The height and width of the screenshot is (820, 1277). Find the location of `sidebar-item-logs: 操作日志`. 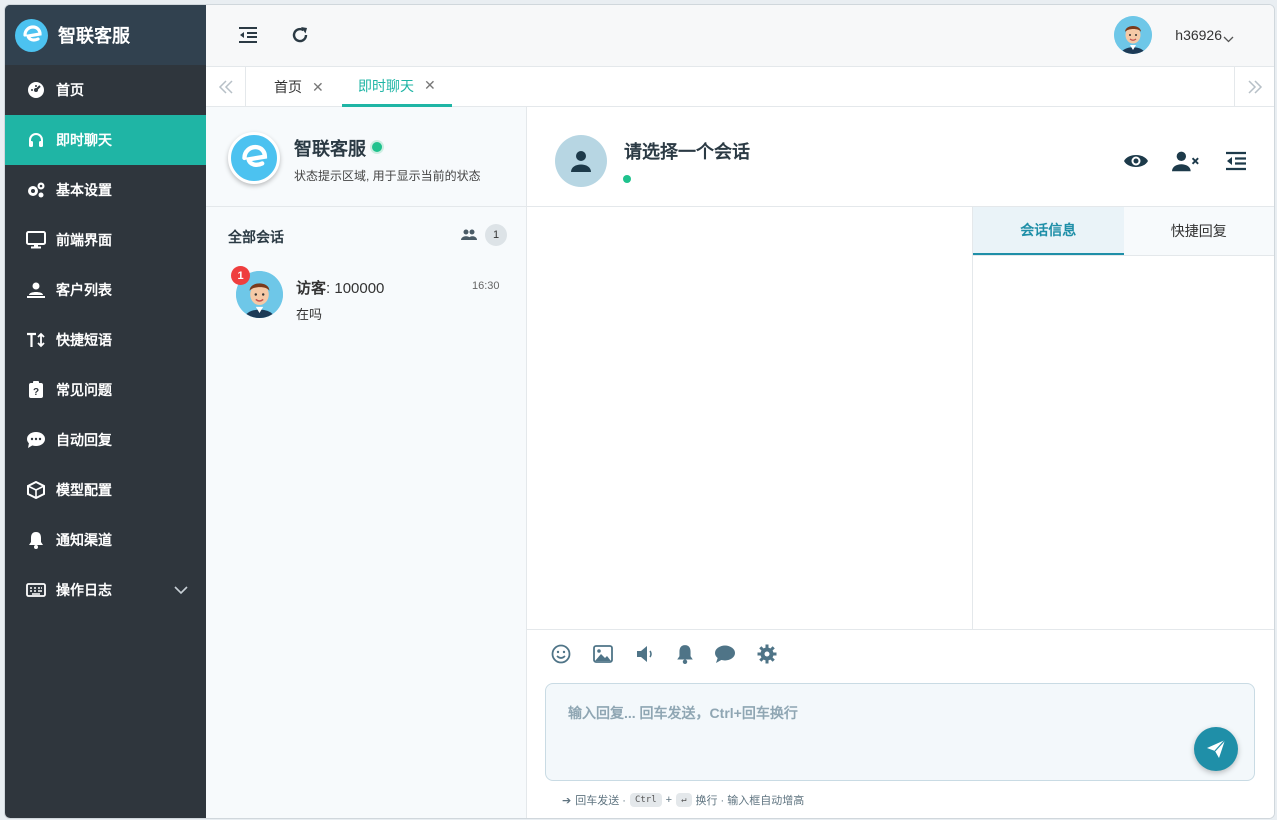

sidebar-item-logs: 操作日志 is located at coordinates (105, 590).